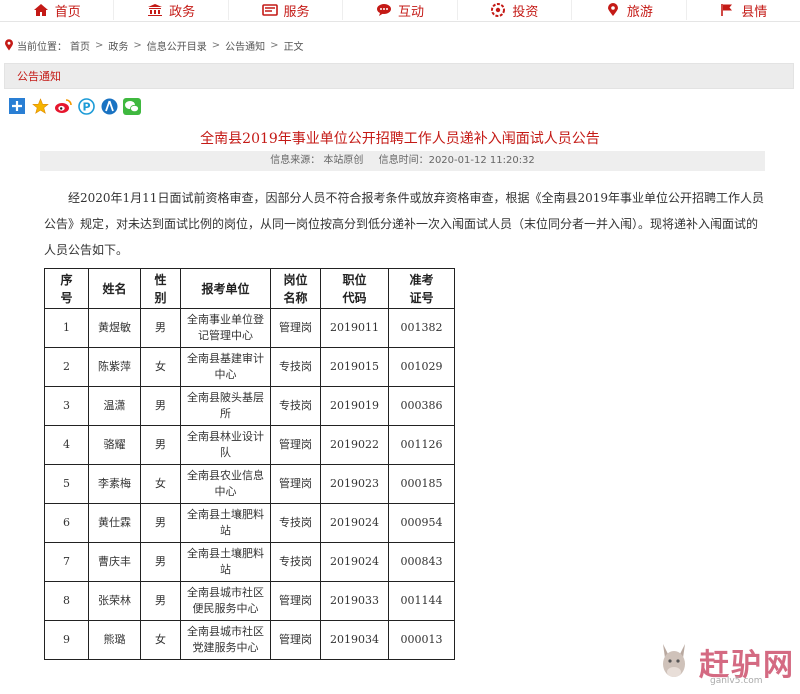 The height and width of the screenshot is (694, 800). What do you see at coordinates (171, 10) in the screenshot?
I see `nav-item-government: 政务` at bounding box center [171, 10].